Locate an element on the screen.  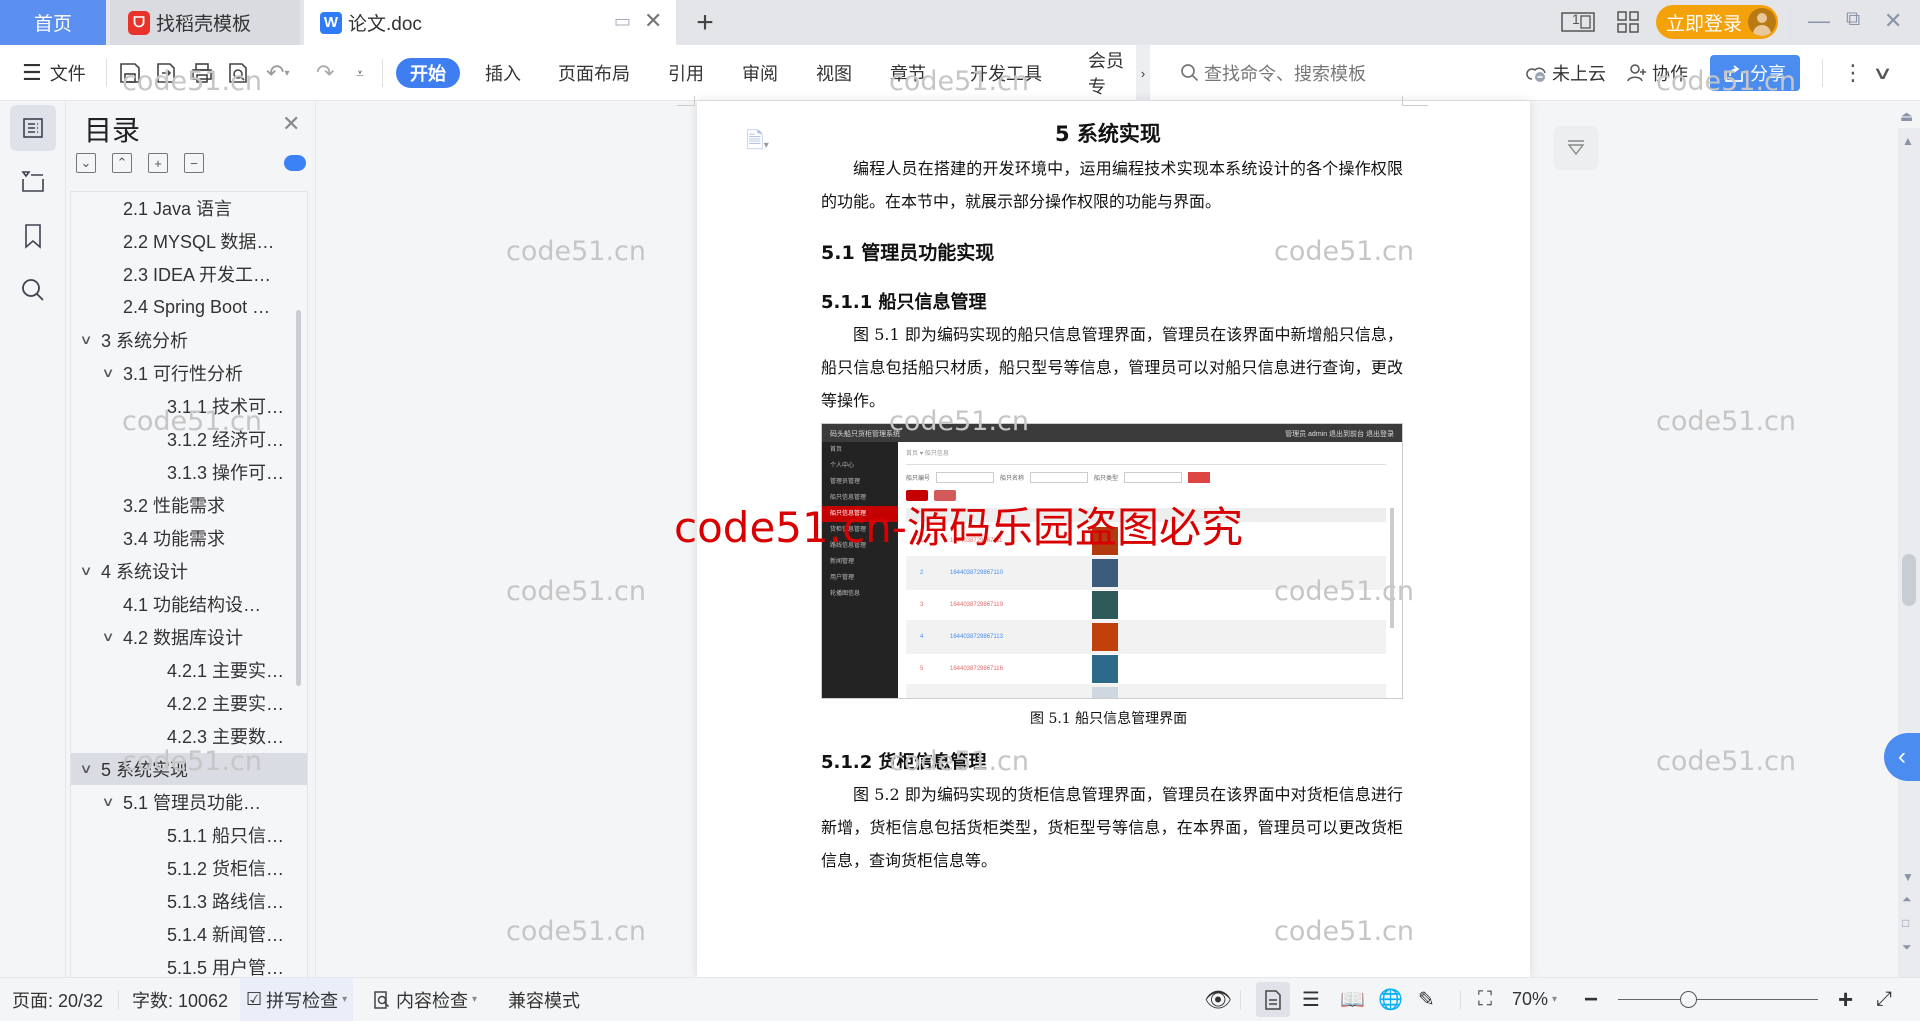
vertical-scrollbar is located at coordinates (1909, 552).